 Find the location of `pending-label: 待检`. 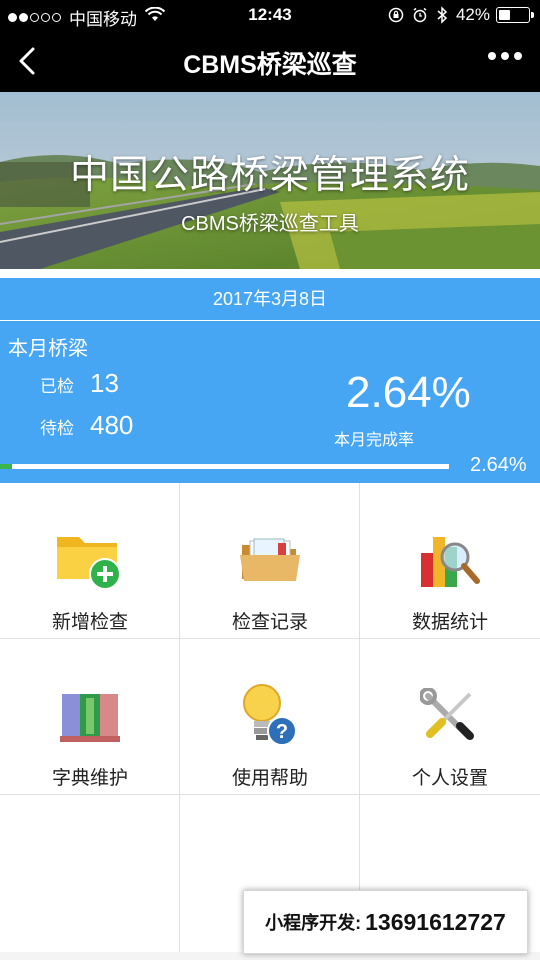

pending-label: 待检 is located at coordinates (57, 428).